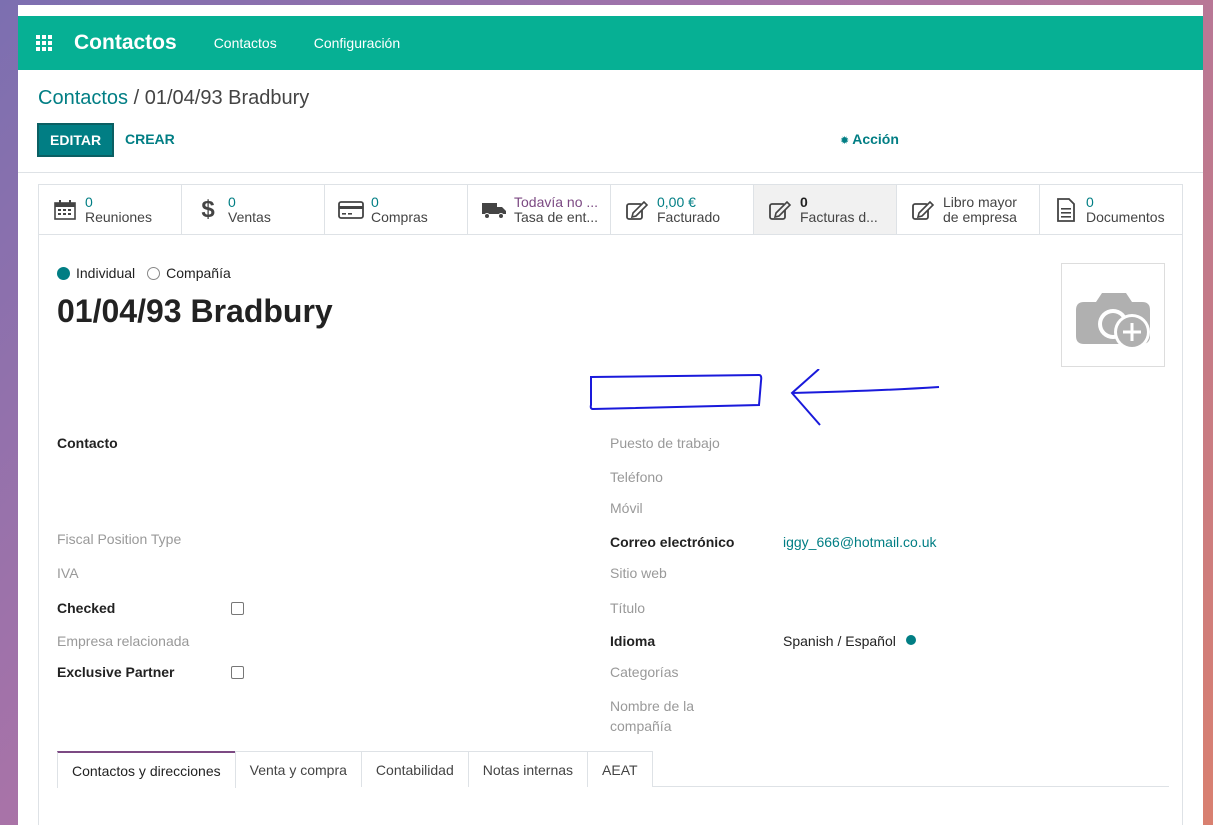 This screenshot has width=1213, height=825. Describe the element at coordinates (414, 769) in the screenshot. I see `tab-accounting: Contabilidad` at that location.